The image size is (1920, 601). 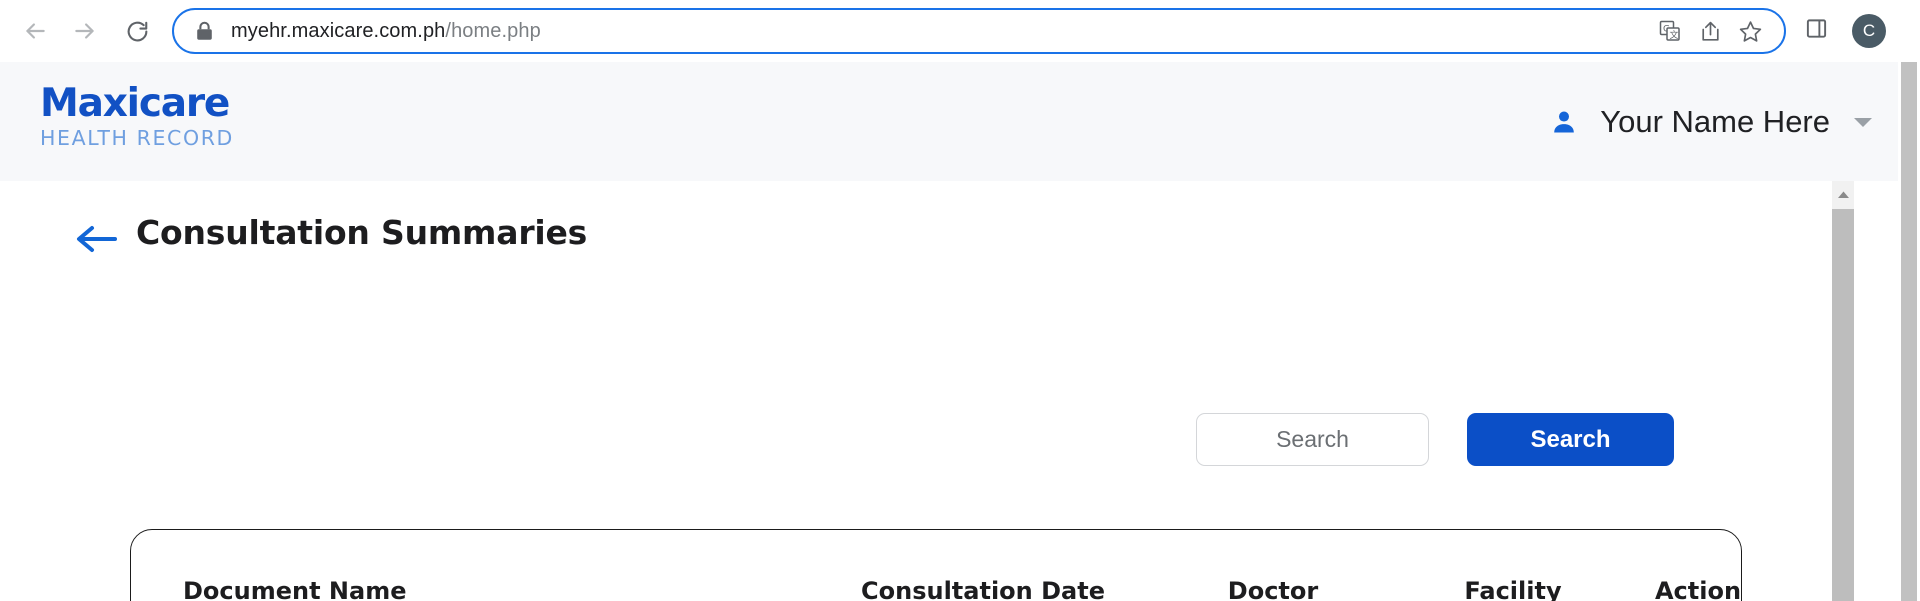 I want to click on content-gutter, so click(x=1876, y=391).